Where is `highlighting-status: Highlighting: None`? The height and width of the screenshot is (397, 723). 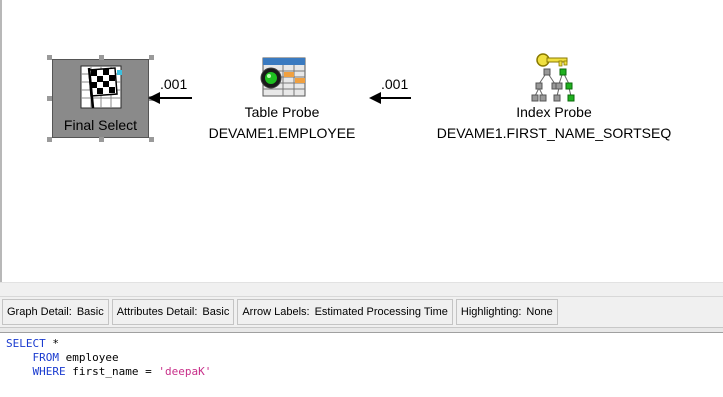 highlighting-status: Highlighting: None is located at coordinates (506, 312).